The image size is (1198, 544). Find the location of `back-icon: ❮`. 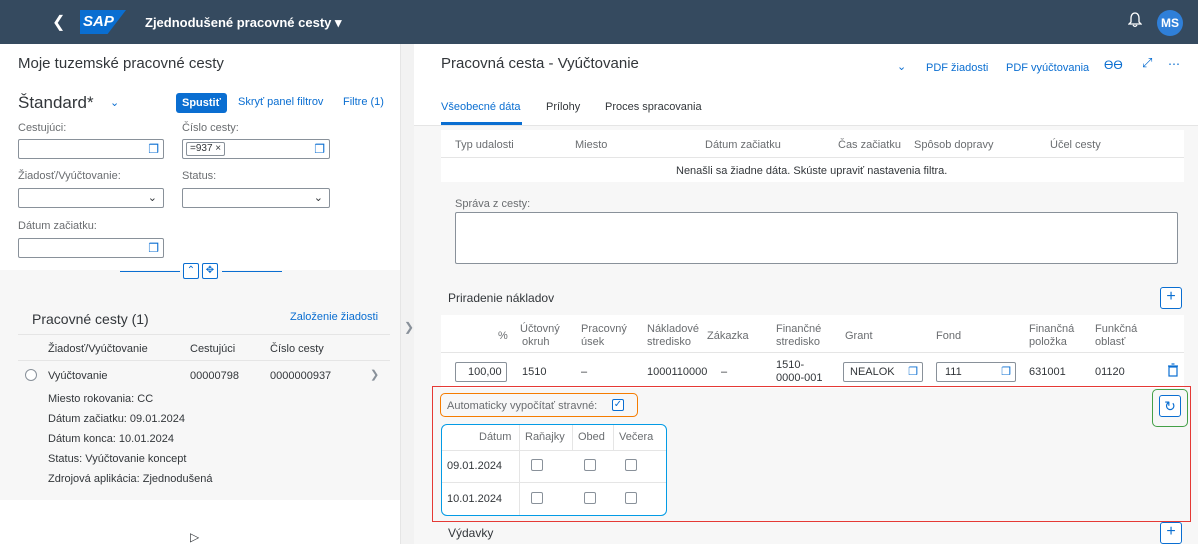

back-icon: ❮ is located at coordinates (58, 22).